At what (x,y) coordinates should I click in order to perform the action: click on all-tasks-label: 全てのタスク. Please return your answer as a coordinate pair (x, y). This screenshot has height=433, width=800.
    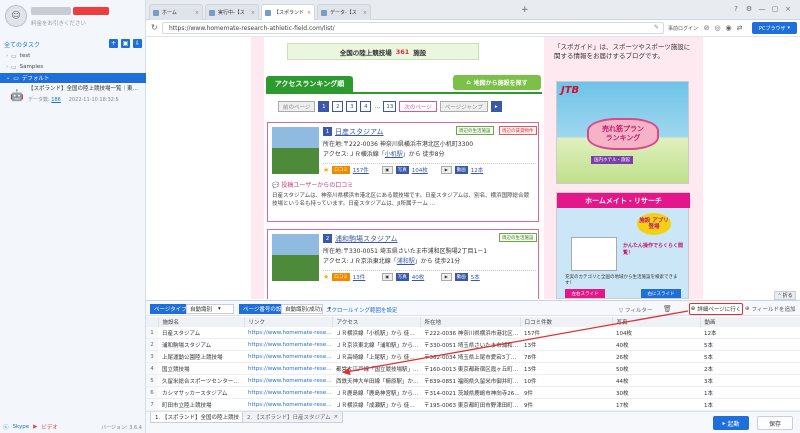
    Looking at the image, I should click on (22, 44).